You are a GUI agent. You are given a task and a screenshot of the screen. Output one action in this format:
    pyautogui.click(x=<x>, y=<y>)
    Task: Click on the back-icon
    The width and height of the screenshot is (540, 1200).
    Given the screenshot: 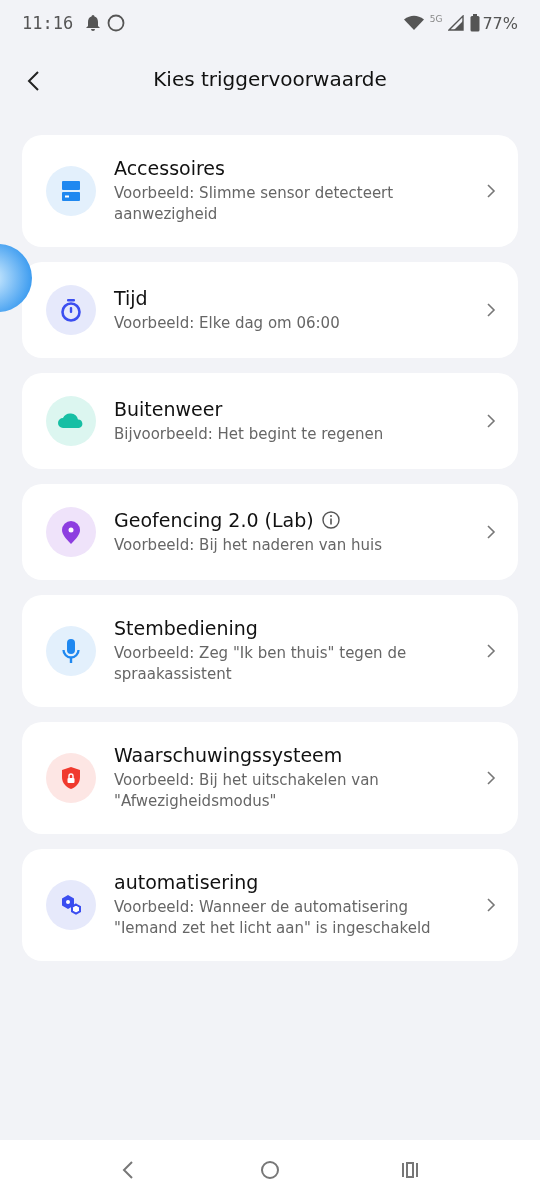 What is the action you would take?
    pyautogui.click(x=33, y=81)
    